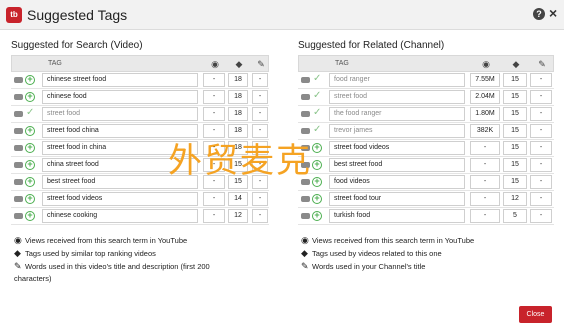 This screenshot has height=332, width=564. Describe the element at coordinates (120, 216) in the screenshot. I see `tag-cell: chinese cooking` at that location.